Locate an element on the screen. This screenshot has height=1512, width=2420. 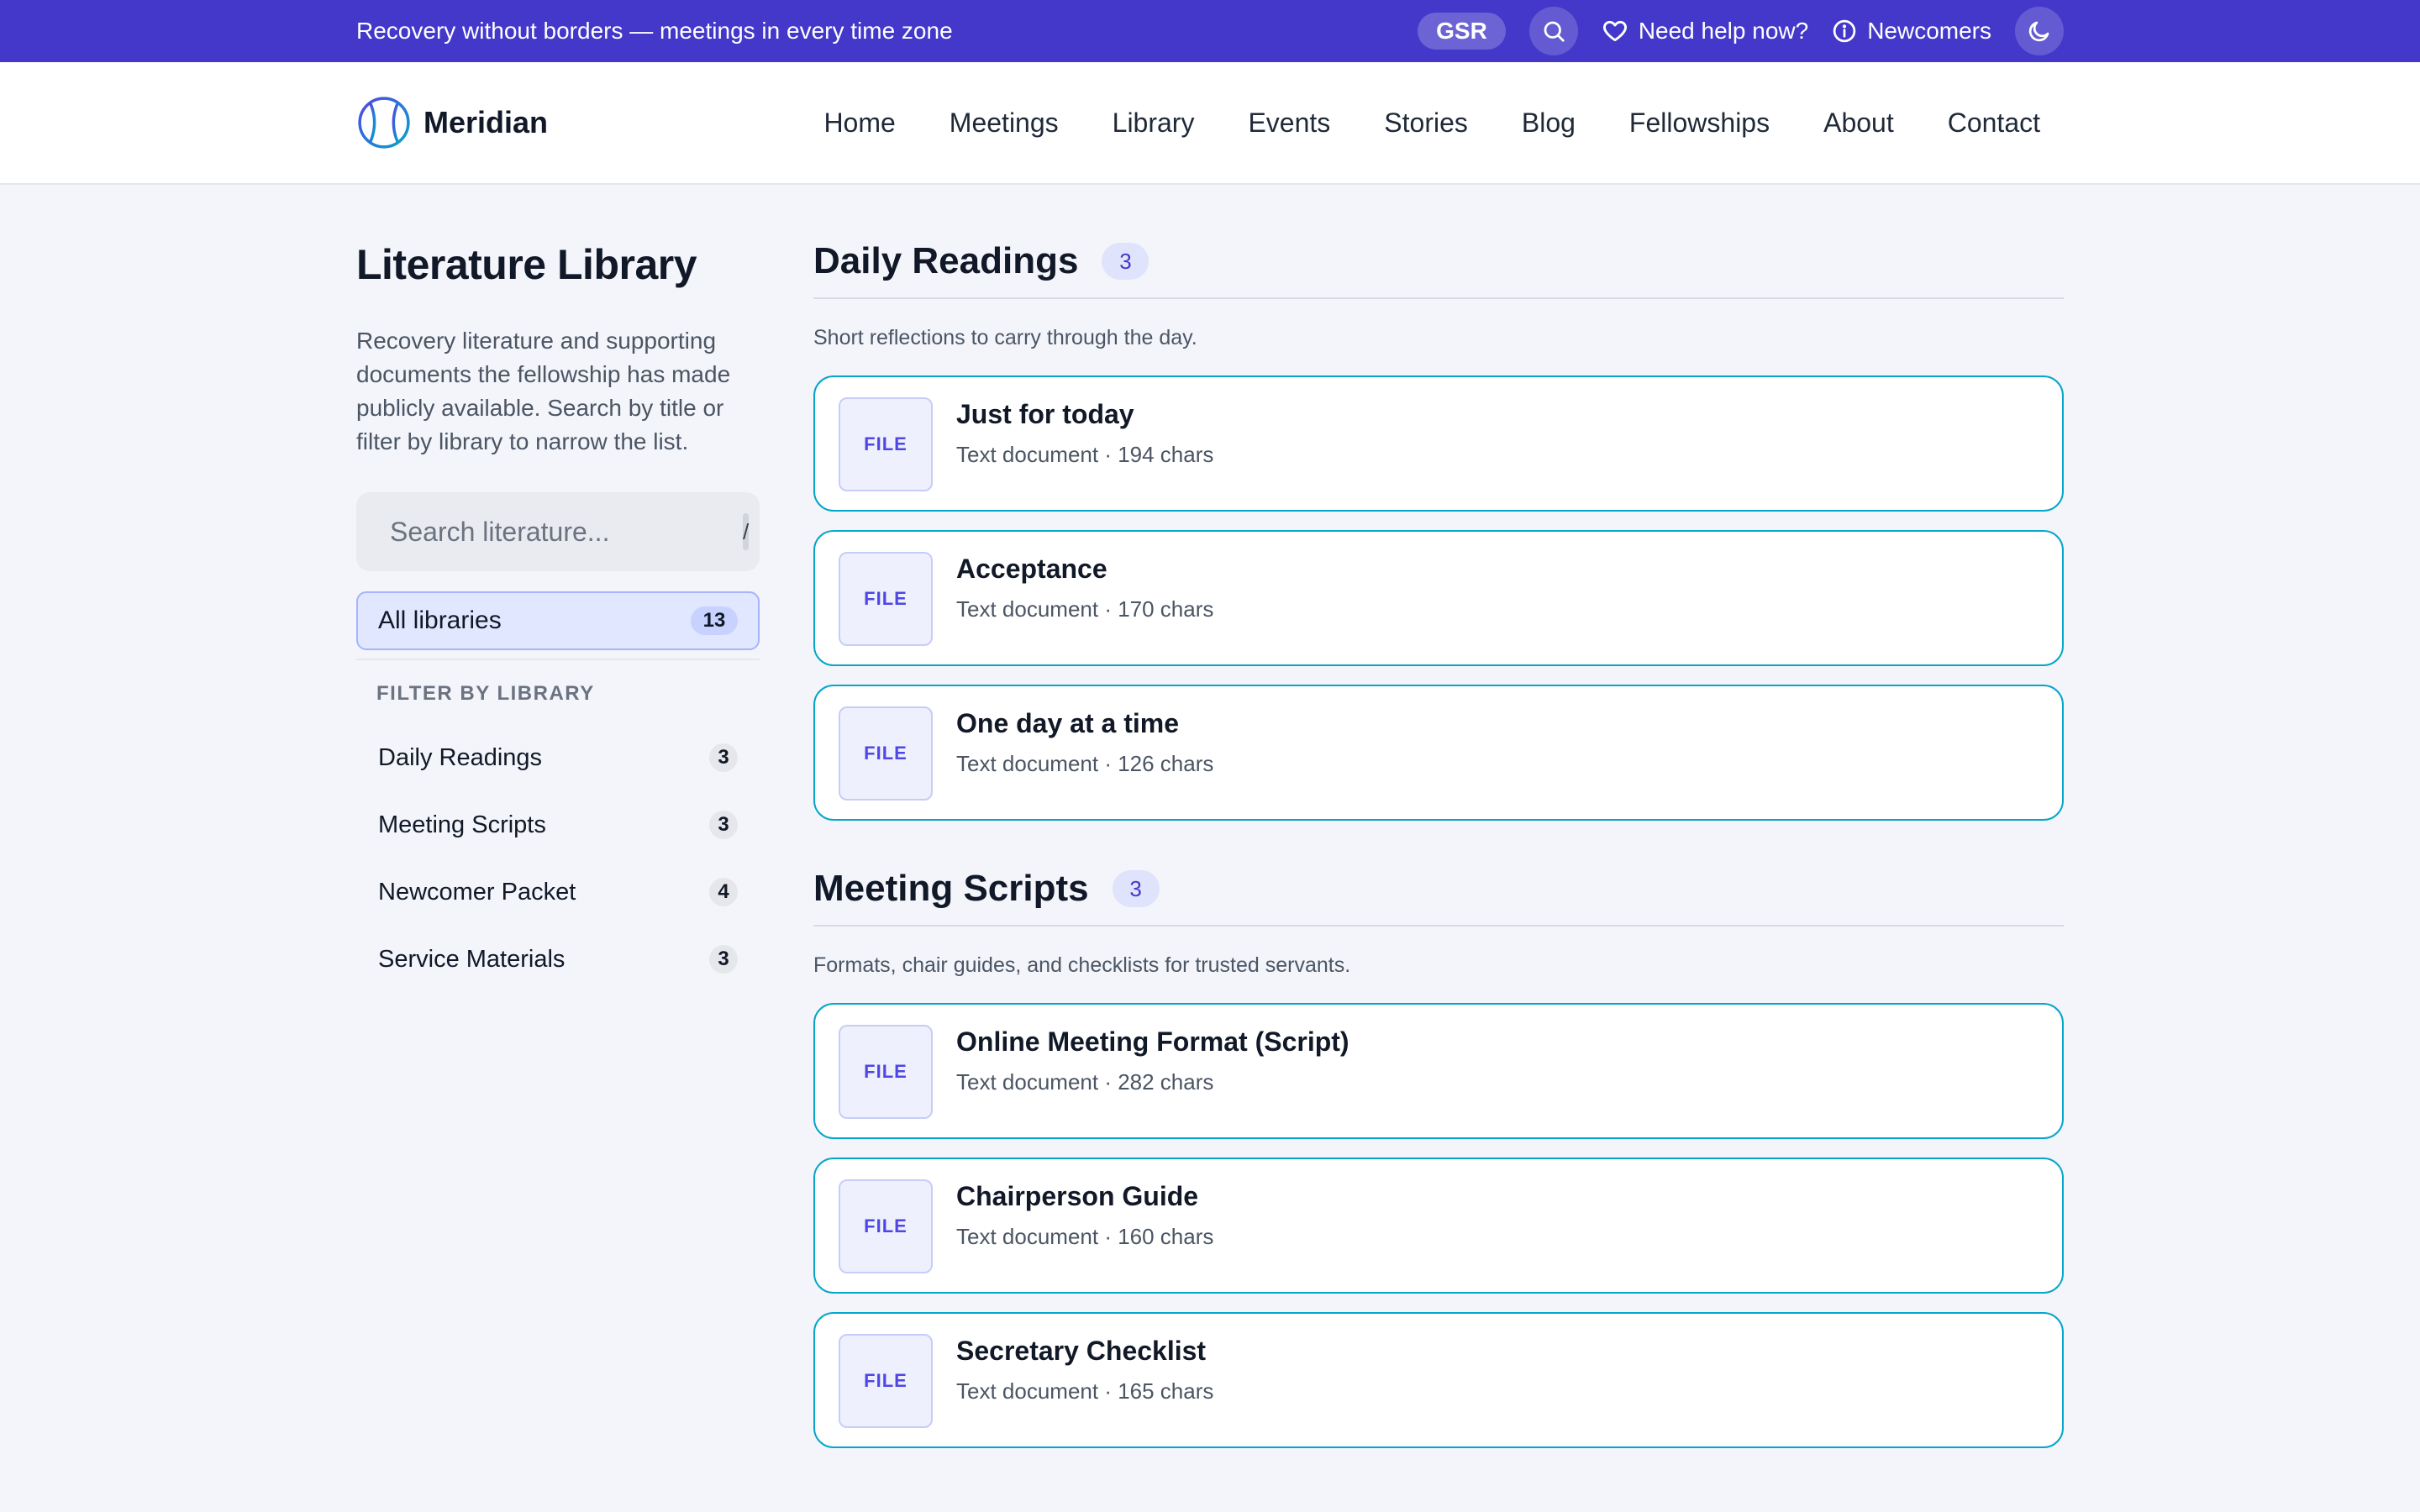
need-help-label: Need help now? is located at coordinates (1724, 31).